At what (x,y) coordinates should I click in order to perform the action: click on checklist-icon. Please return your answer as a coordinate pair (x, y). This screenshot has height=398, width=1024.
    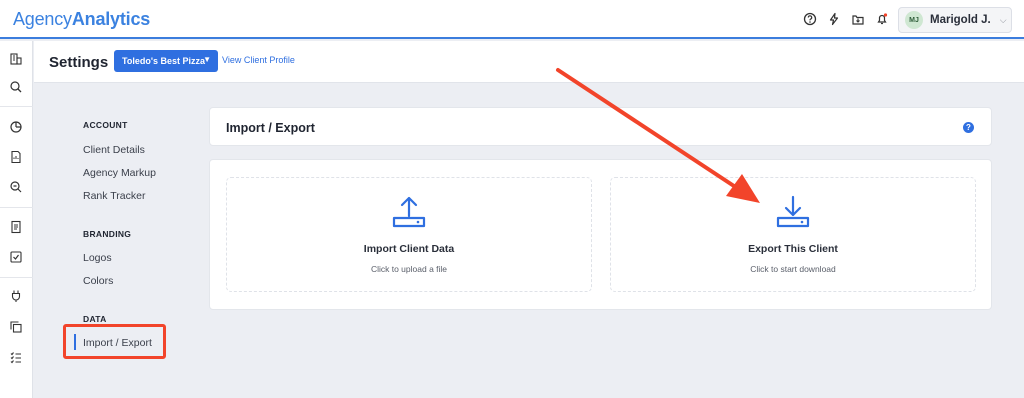
    Looking at the image, I should click on (16, 357).